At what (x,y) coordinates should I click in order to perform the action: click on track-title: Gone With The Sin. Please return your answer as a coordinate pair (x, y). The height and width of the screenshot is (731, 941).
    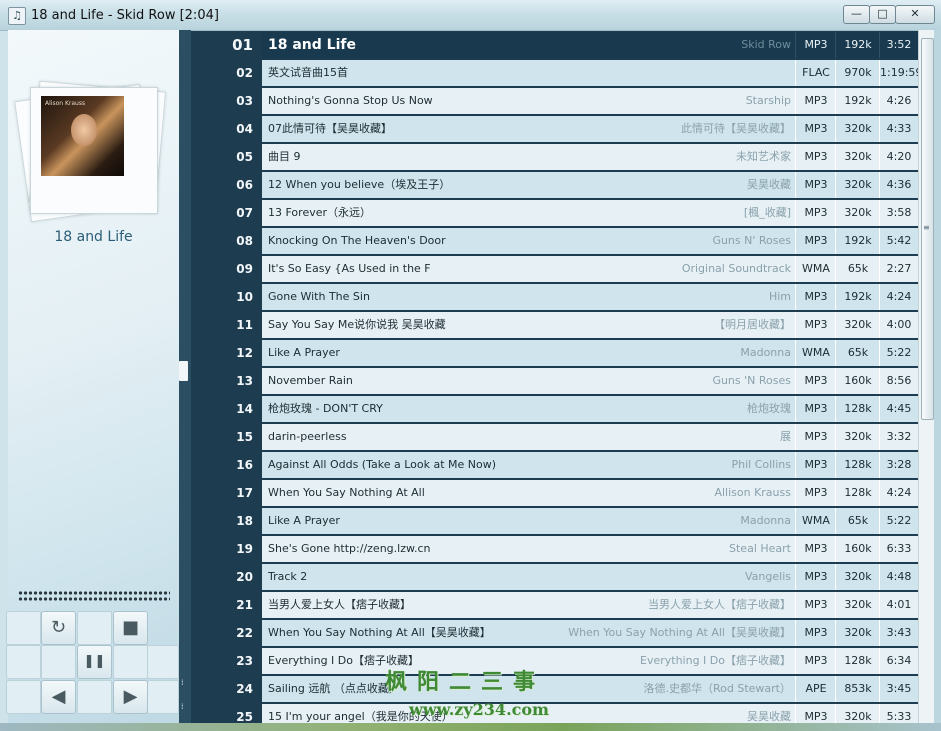
    Looking at the image, I should click on (319, 296).